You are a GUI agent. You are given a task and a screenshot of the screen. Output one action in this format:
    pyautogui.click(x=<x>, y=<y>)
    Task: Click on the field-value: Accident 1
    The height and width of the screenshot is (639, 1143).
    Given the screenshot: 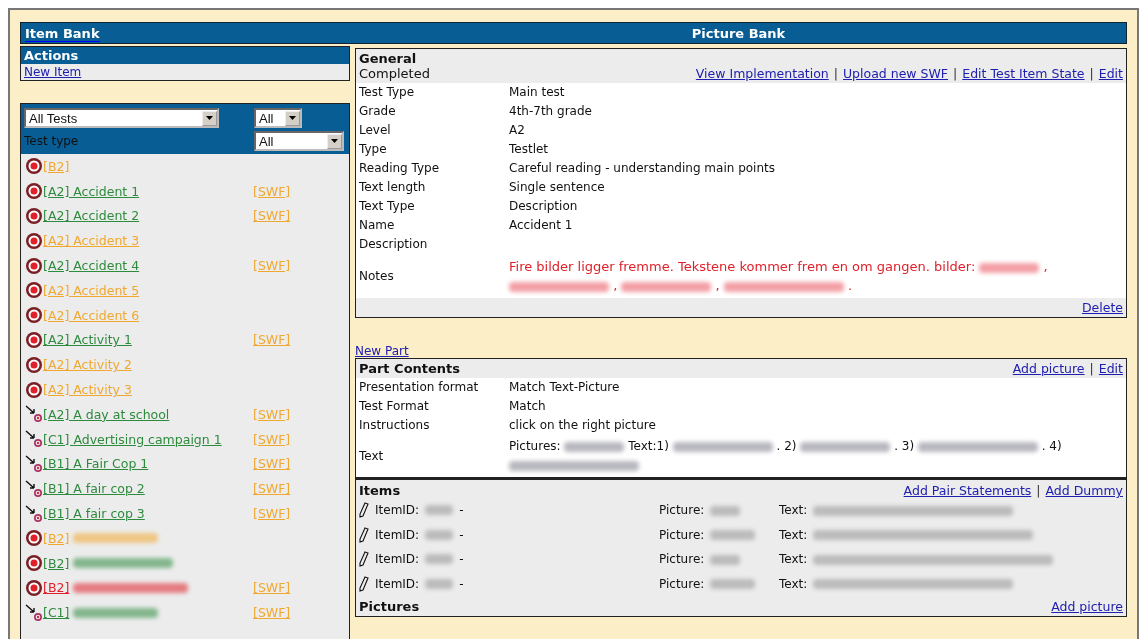 What is the action you would take?
    pyautogui.click(x=541, y=225)
    